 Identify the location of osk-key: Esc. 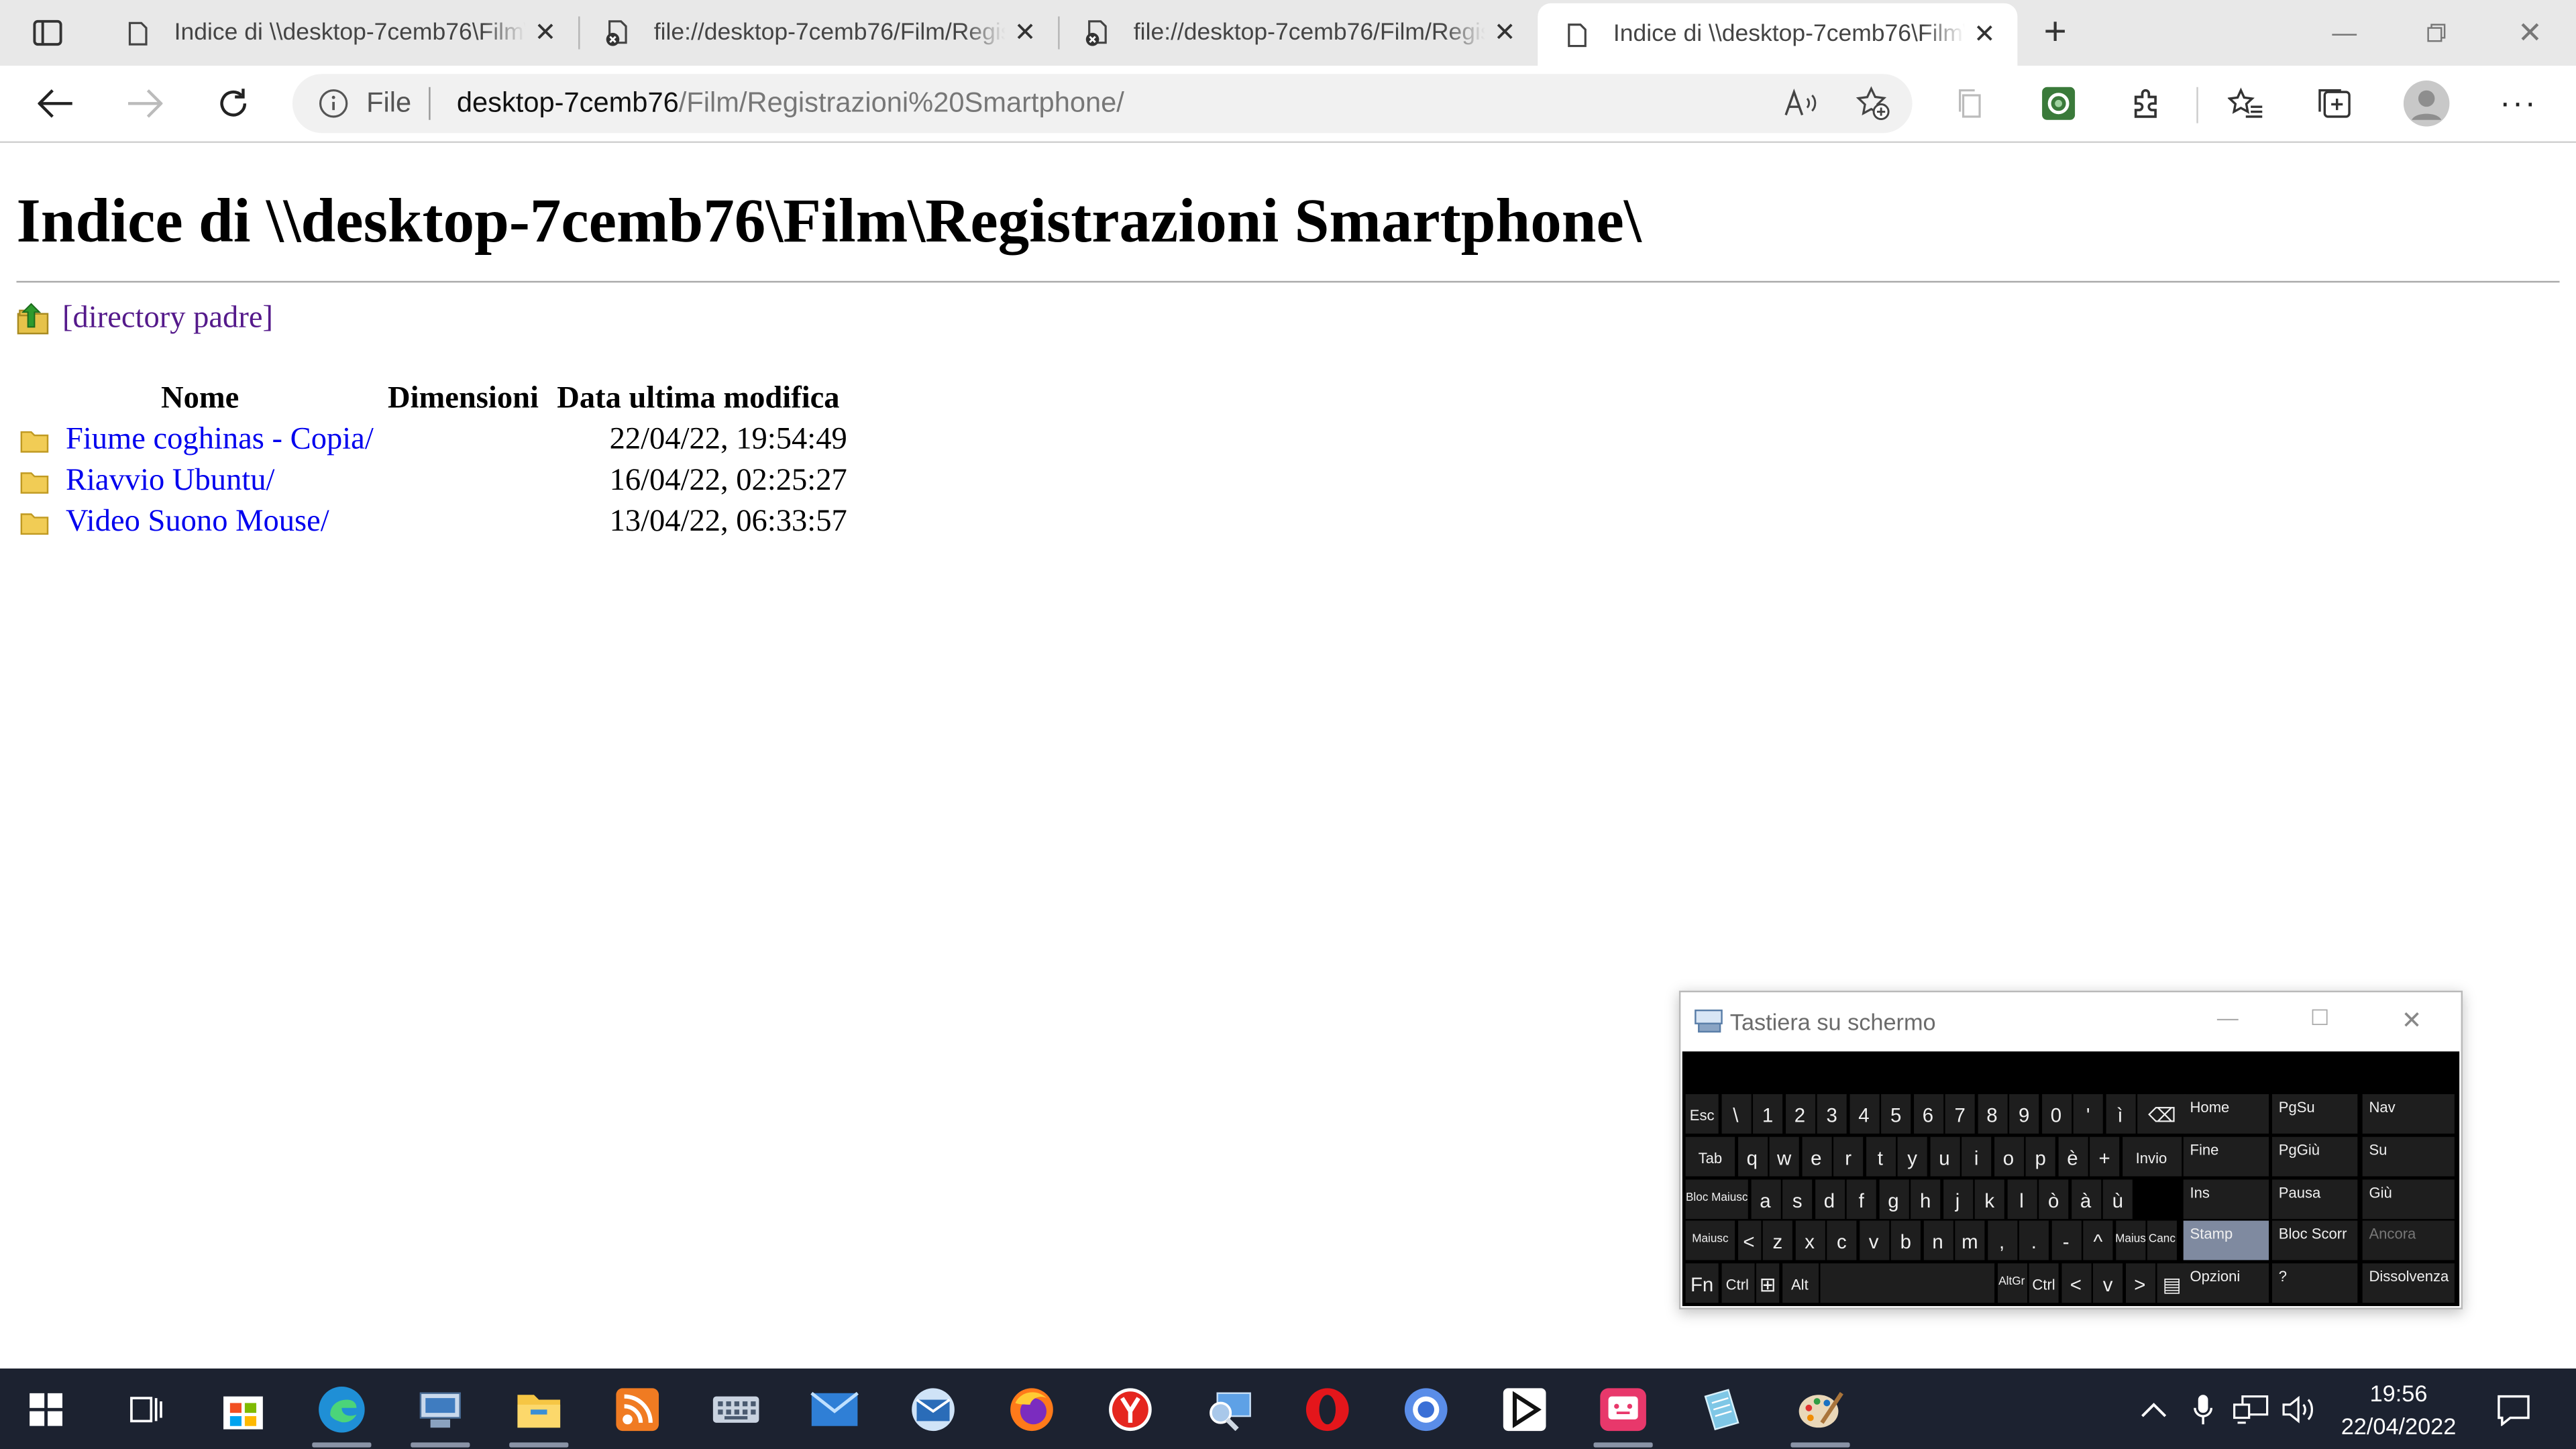
(1702, 1114).